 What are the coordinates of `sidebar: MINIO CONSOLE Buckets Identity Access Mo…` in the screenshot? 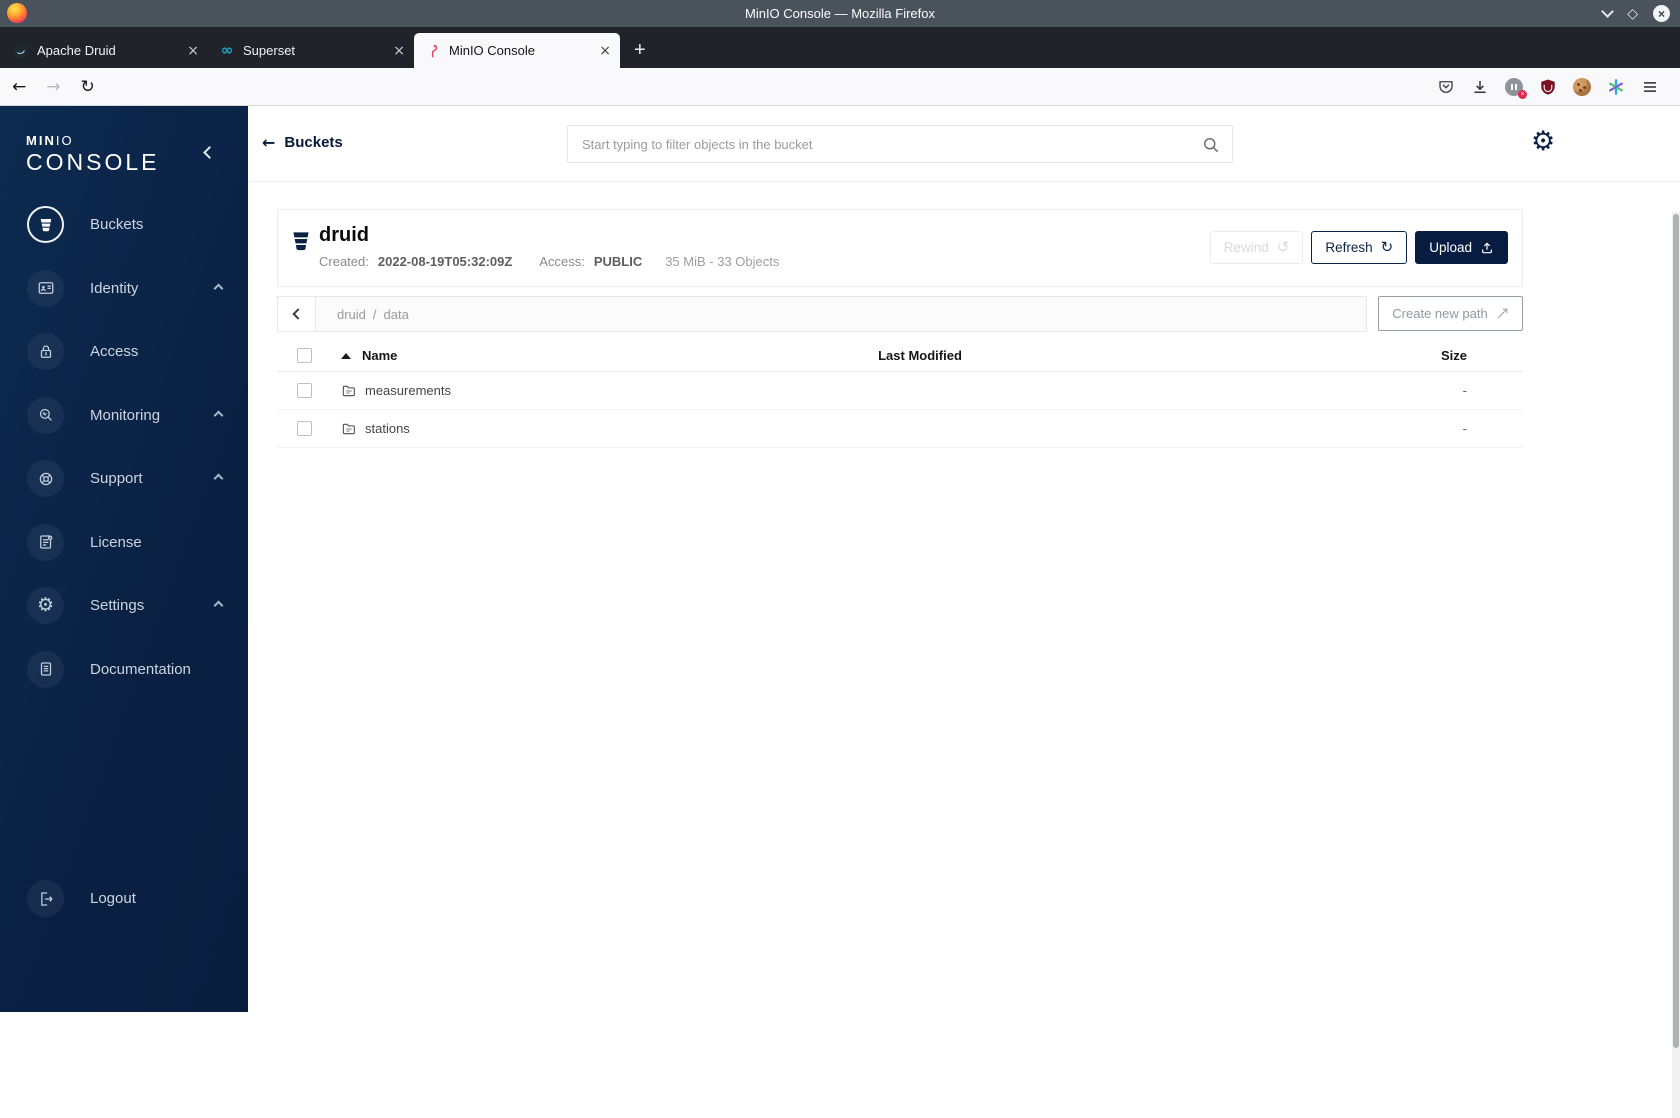 It's located at (124, 559).